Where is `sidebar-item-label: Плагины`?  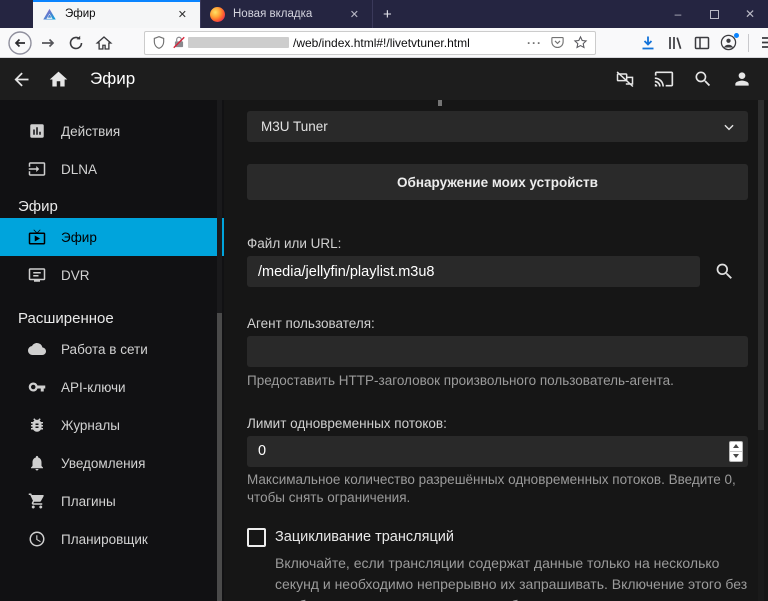 sidebar-item-label: Плагины is located at coordinates (88, 501).